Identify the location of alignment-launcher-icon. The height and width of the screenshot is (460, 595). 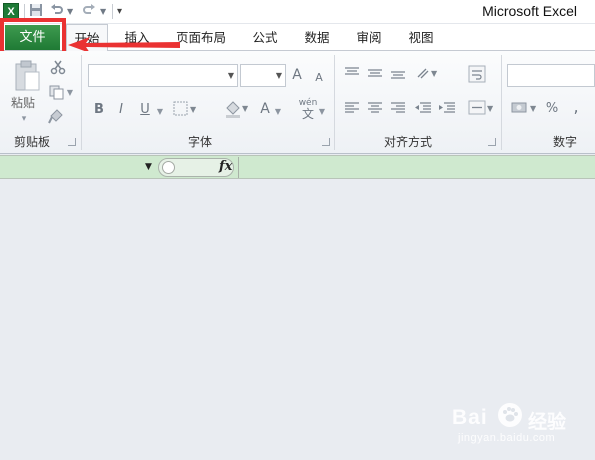
(492, 142).